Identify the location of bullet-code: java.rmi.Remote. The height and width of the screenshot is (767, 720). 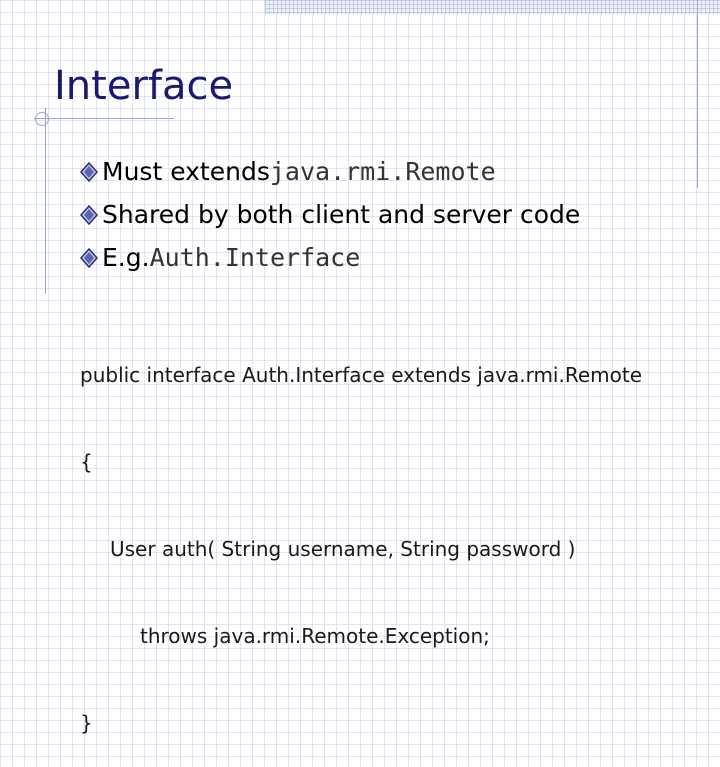
(382, 171).